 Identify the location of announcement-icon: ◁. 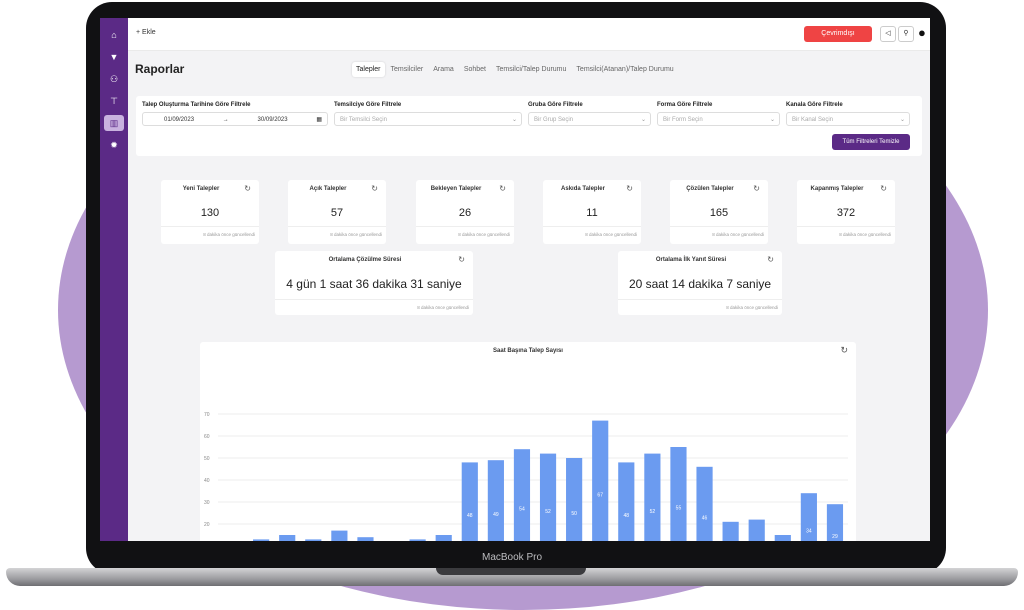
(888, 34).